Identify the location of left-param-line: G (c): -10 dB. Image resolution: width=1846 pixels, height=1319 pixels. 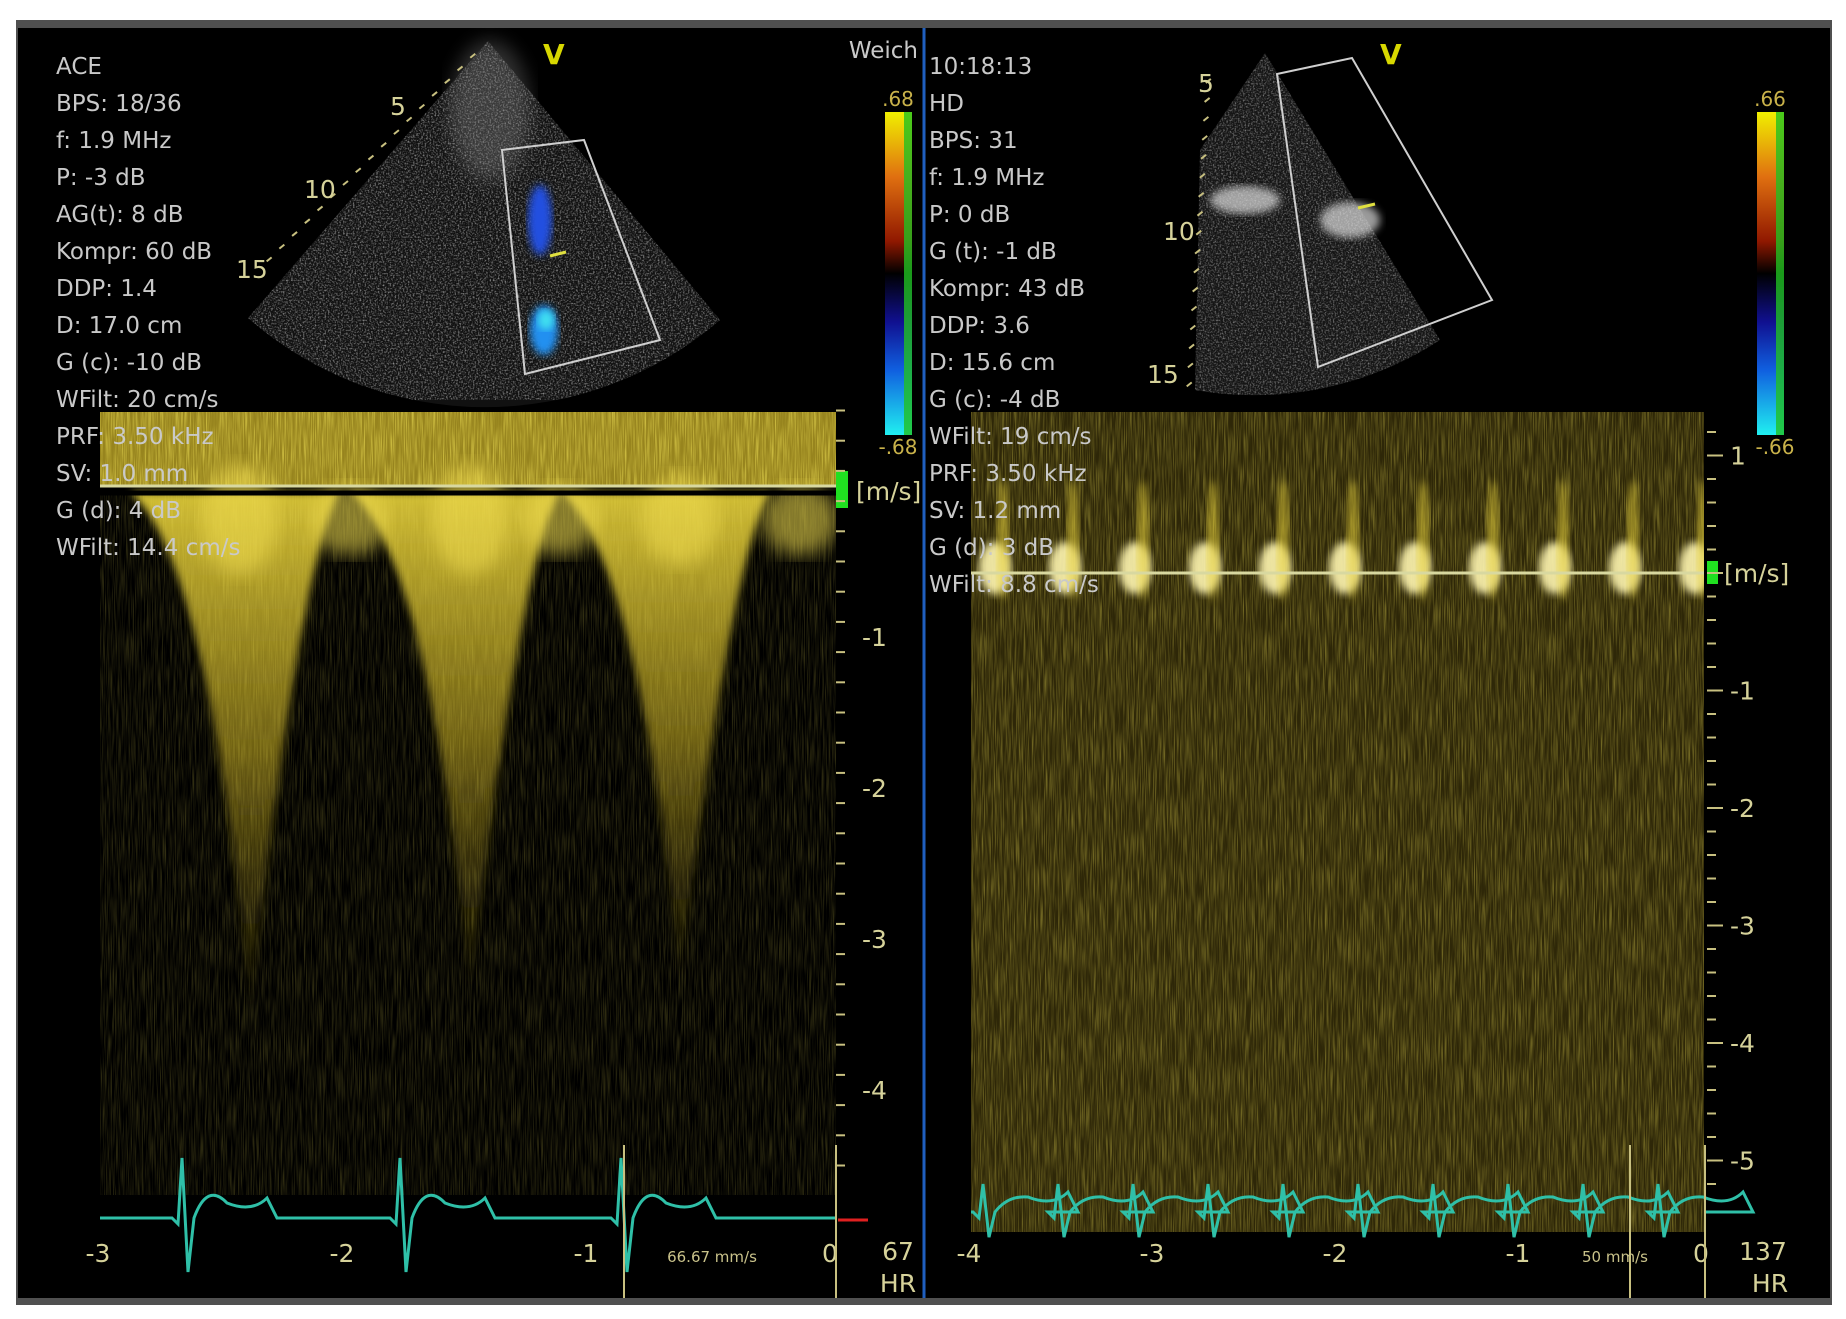
(129, 363).